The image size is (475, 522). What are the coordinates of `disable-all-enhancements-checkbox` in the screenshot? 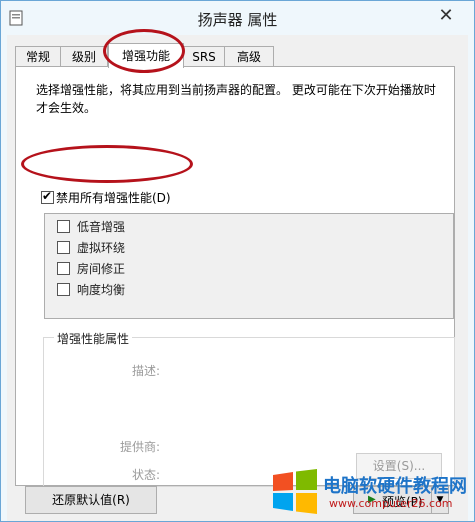 It's located at (47, 196).